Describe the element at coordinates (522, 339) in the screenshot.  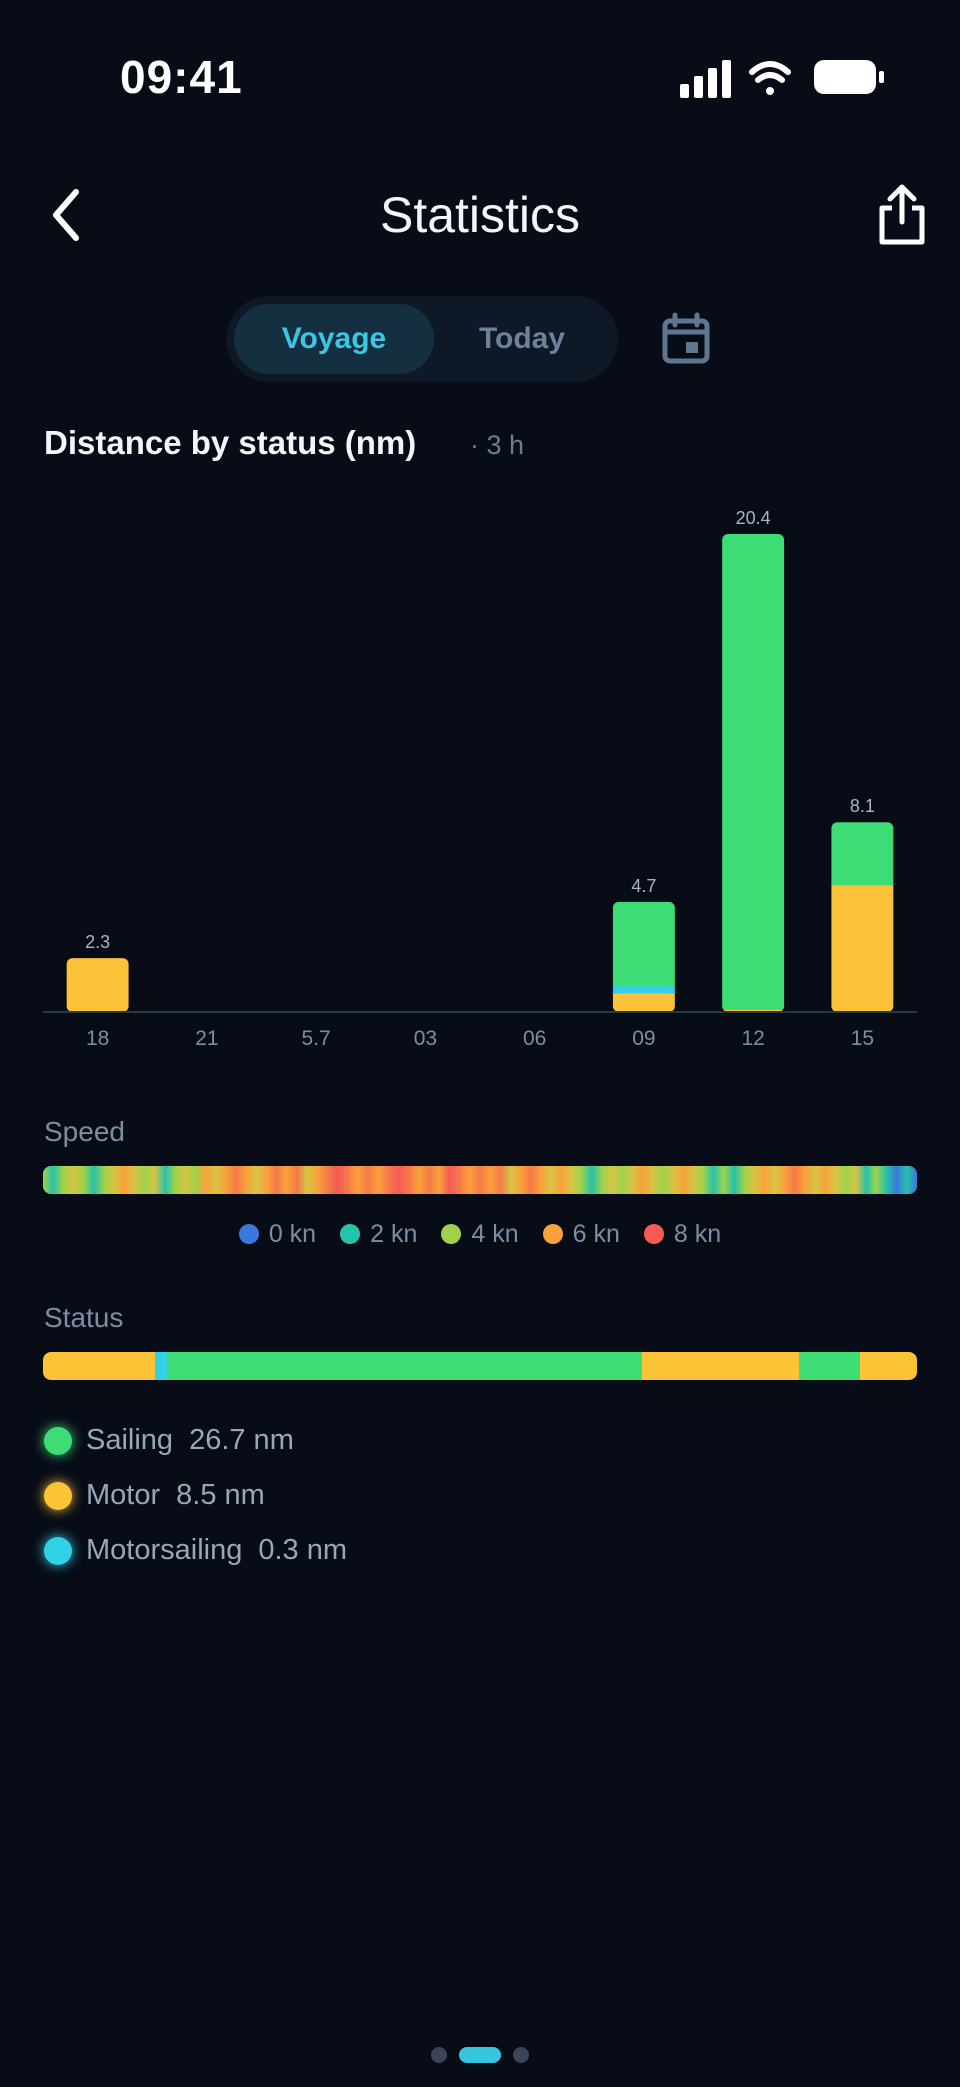
I see `tab-today: Today` at that location.